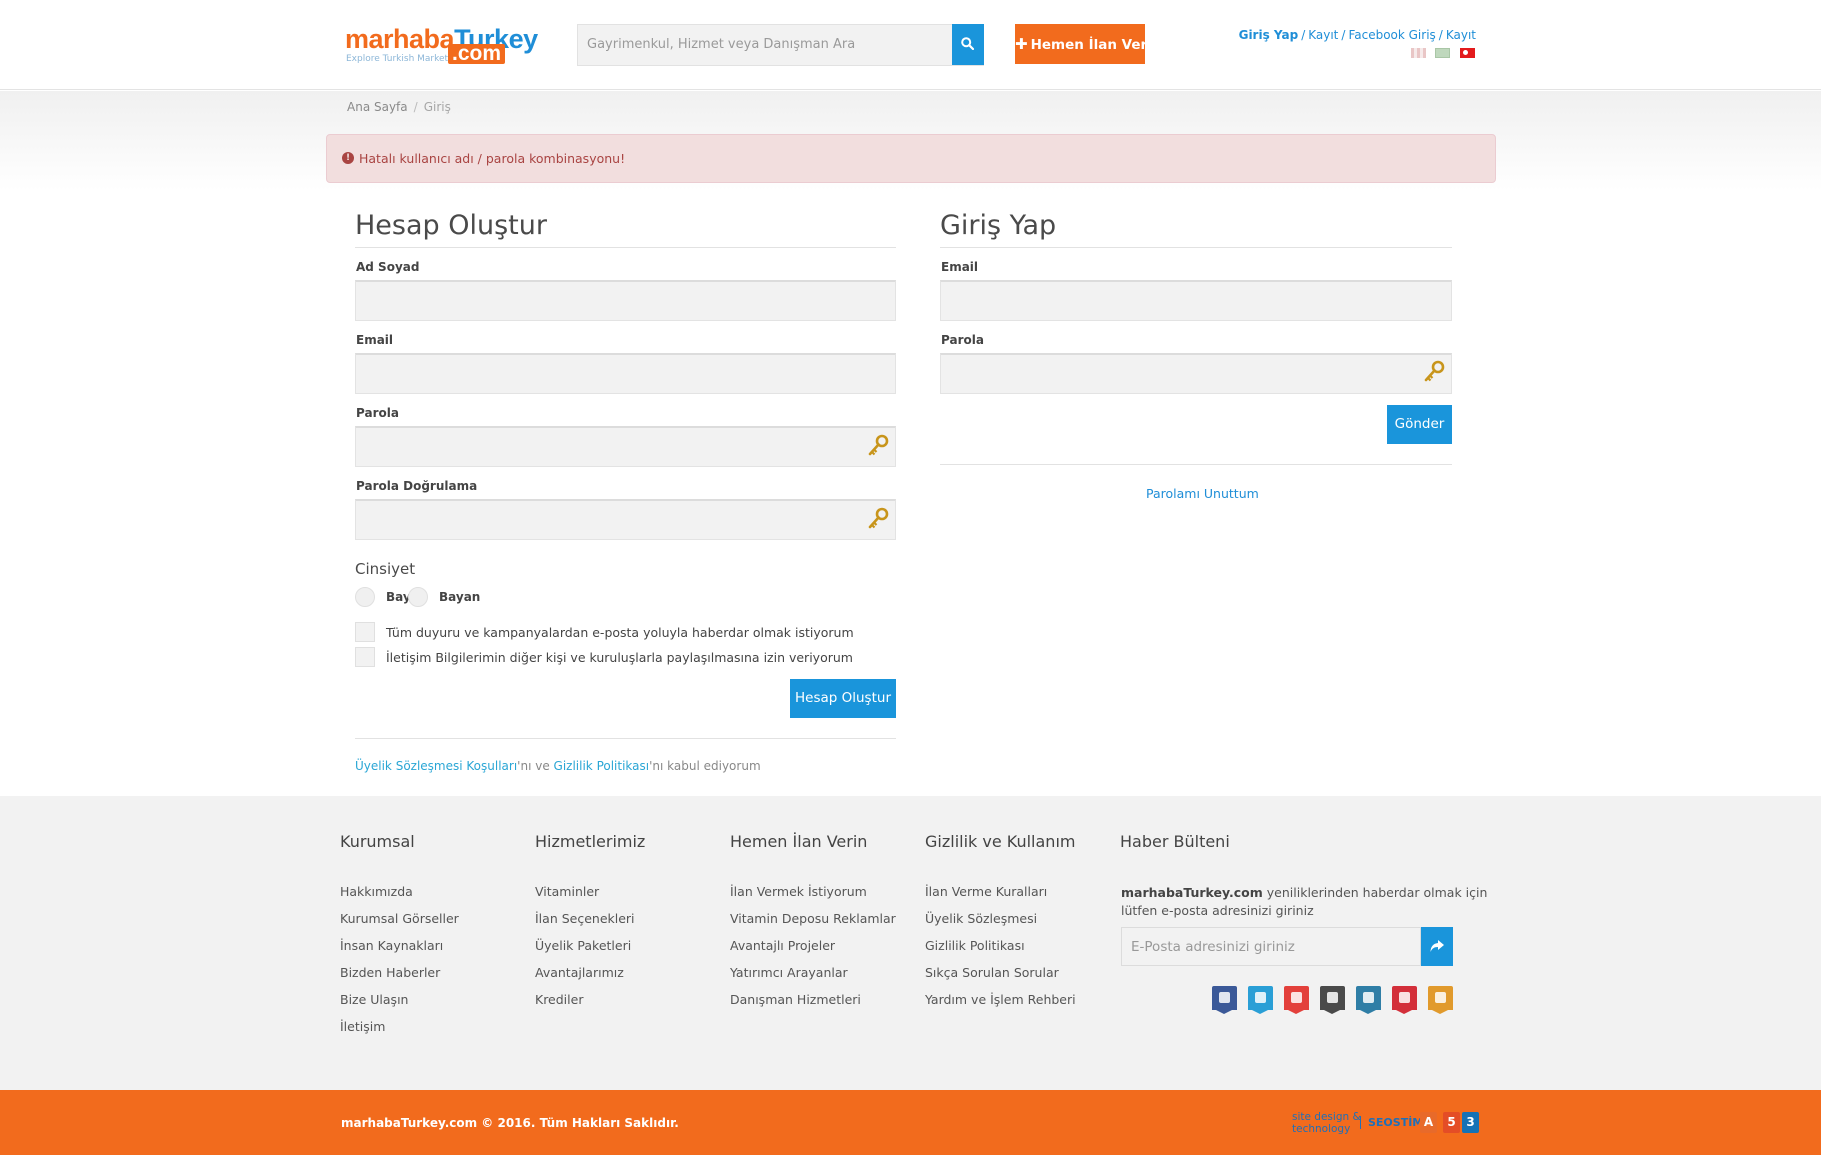 The image size is (1821, 1155). Describe the element at coordinates (602, 766) in the screenshot. I see `privacy-link: Gizlilik Politikası` at that location.